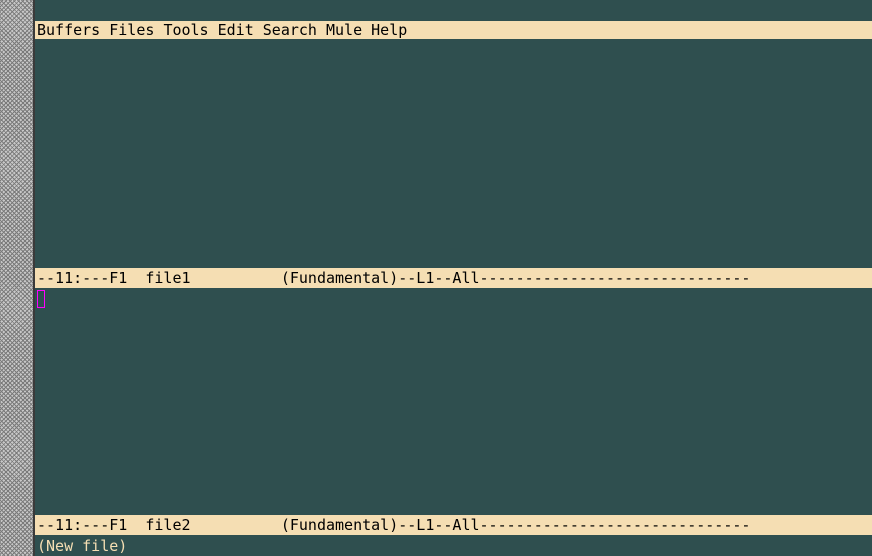 The width and height of the screenshot is (872, 556). I want to click on scrollbar, so click(17, 278).